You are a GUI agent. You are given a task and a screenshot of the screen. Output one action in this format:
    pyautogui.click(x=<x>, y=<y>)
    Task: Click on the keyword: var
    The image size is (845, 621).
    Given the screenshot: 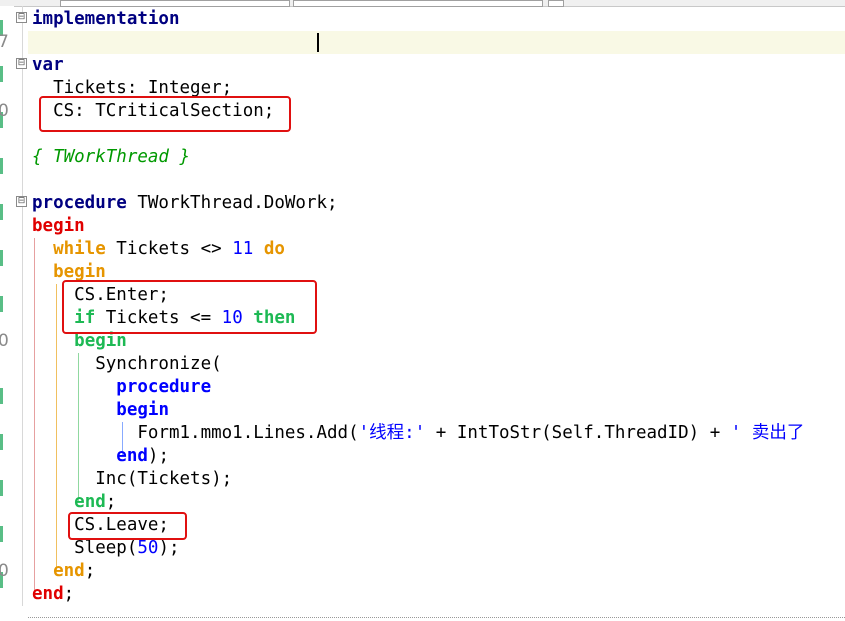 What is the action you would take?
    pyautogui.click(x=48, y=65)
    